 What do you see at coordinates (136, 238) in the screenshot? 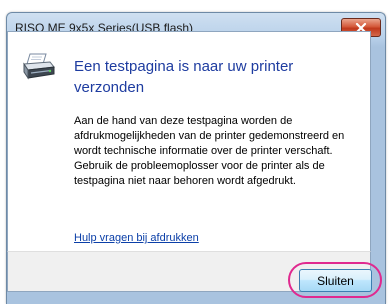
I see `help-link: Hulp vragen bij afdrukken` at bounding box center [136, 238].